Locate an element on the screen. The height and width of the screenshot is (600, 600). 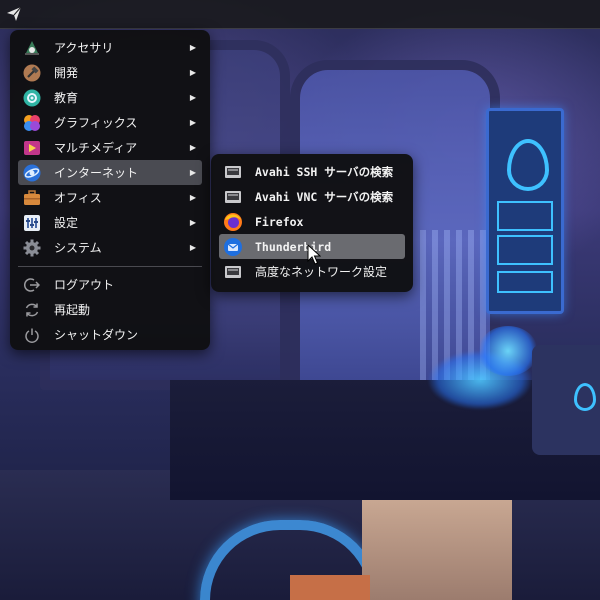
mouse-cursor-icon is located at coordinates (314, 254).